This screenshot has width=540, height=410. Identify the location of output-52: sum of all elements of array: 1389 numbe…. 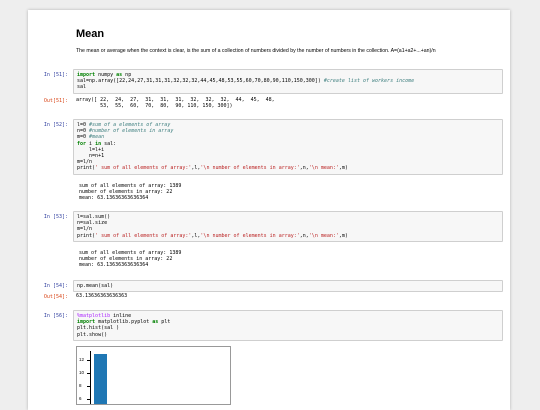
(128, 192).